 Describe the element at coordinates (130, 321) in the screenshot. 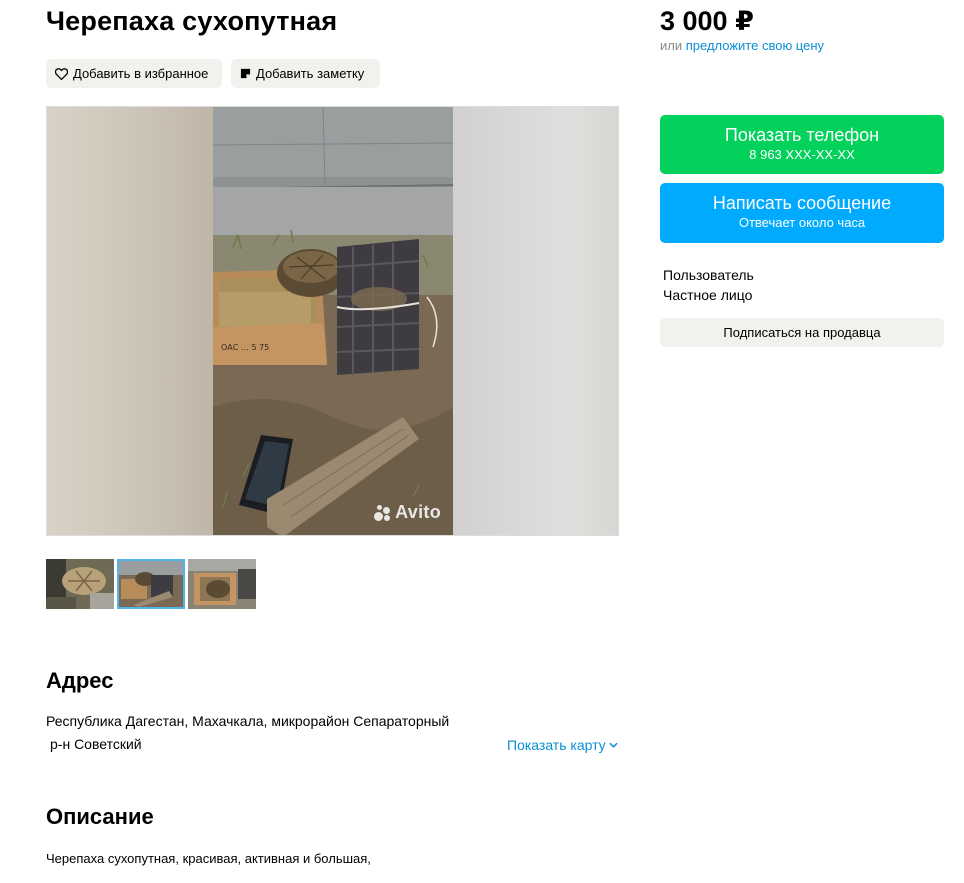

I see `gallery-blur-left` at that location.